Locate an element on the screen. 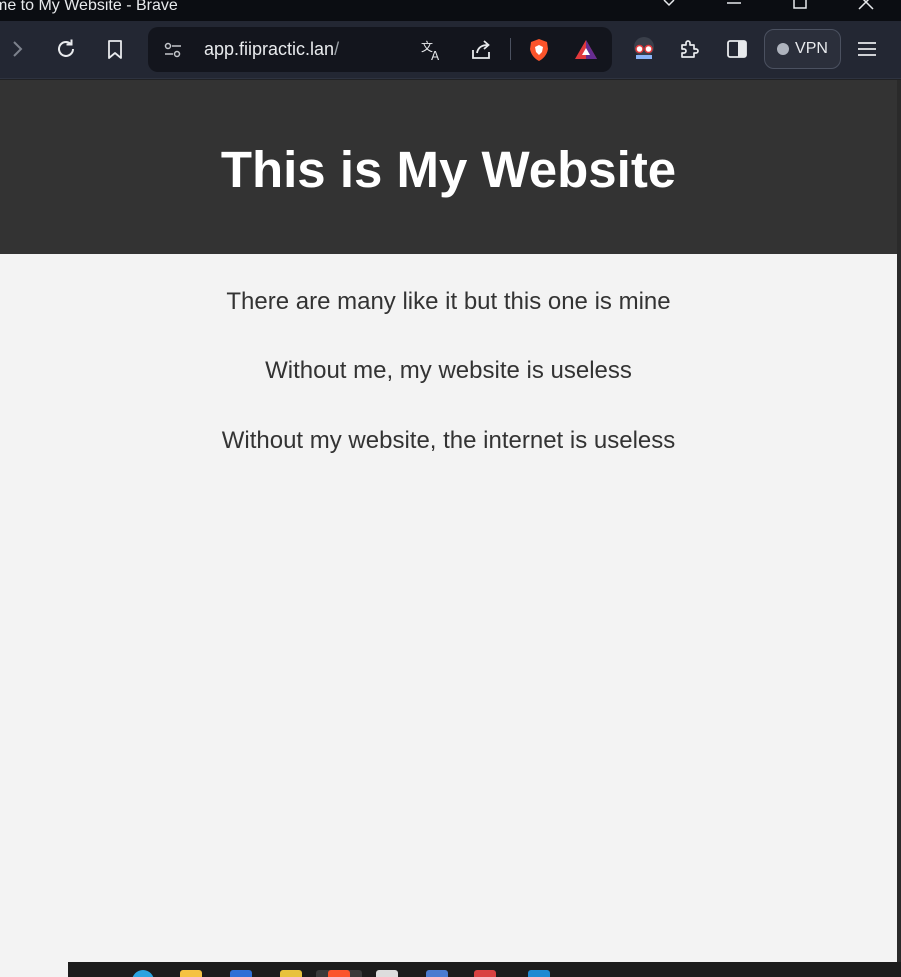 The width and height of the screenshot is (901, 977). forward-icon is located at coordinates (17, 49).